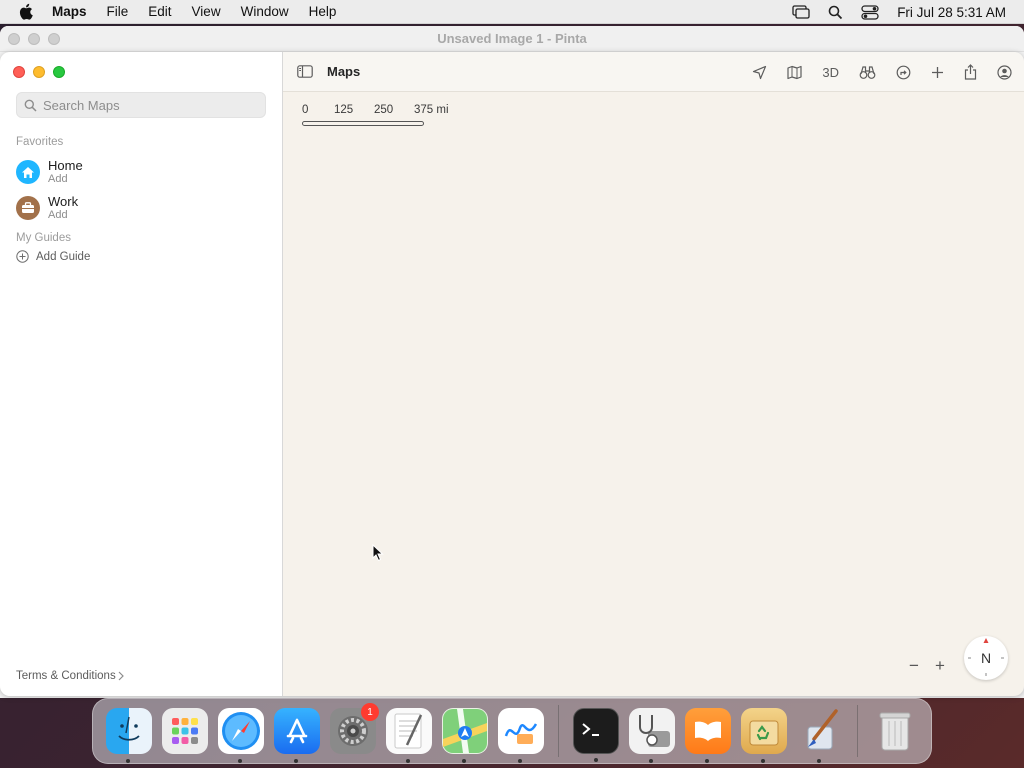 This screenshot has width=1024, height=768. What do you see at coordinates (431, 110) in the screenshot?
I see `scale-label-375: 375 mi` at bounding box center [431, 110].